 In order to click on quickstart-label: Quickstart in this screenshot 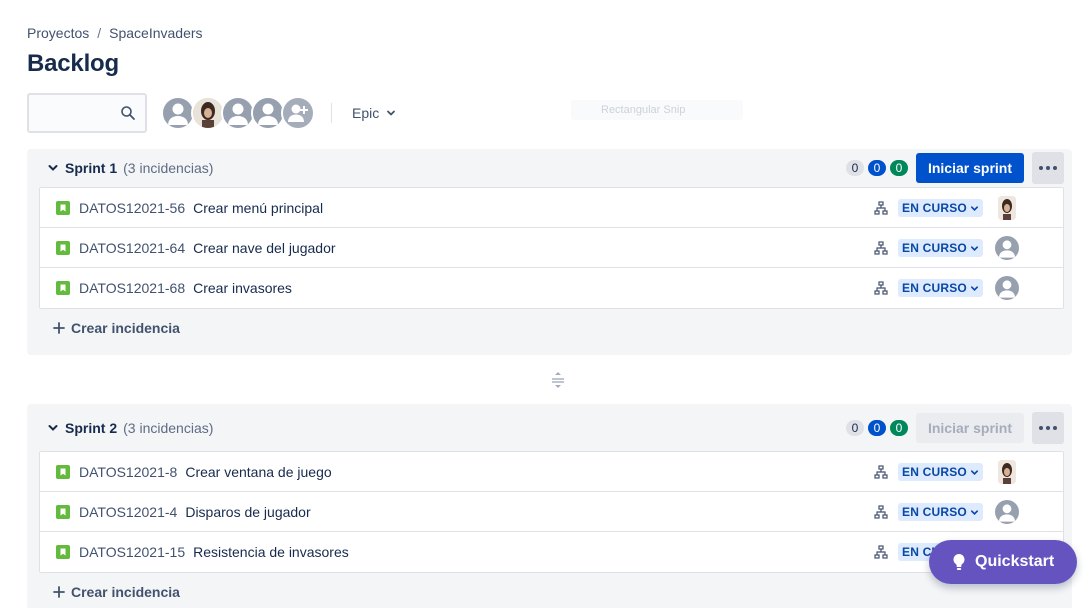, I will do `click(1015, 561)`.